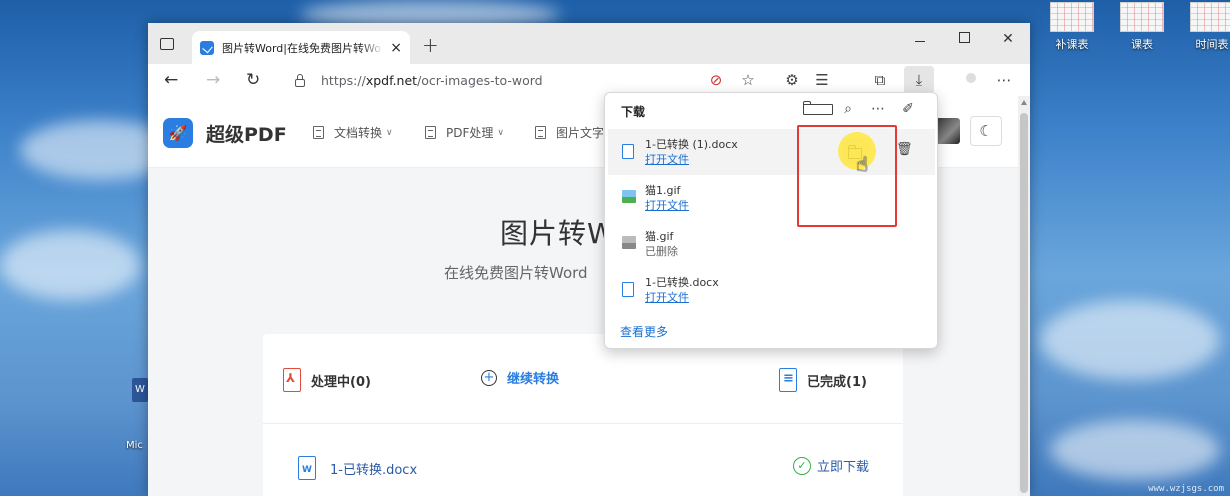  I want to click on download-item: 1-已转换.docx 打开文件, so click(771, 290).